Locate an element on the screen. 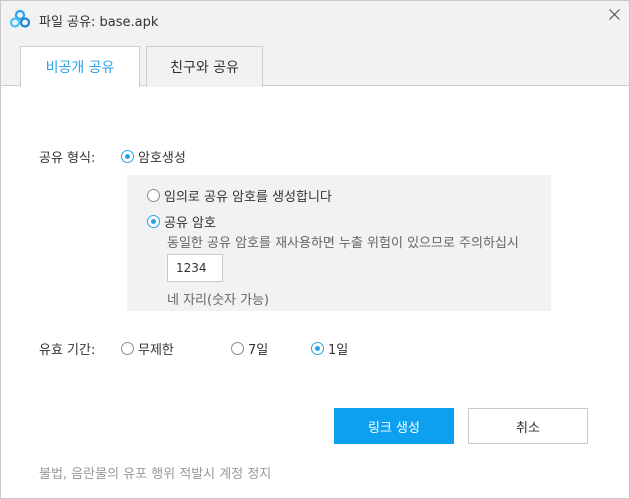  radio-password-generate: 암호생성 is located at coordinates (153, 156).